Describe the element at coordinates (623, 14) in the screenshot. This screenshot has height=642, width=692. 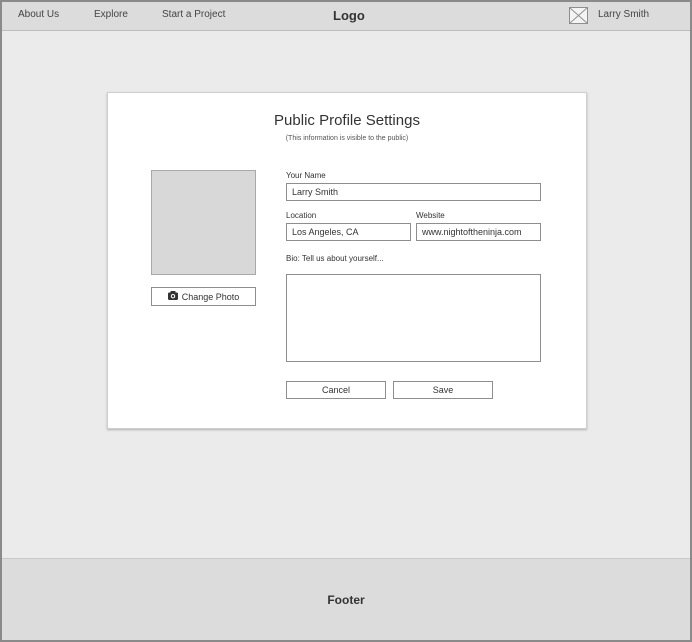
I see `user-name-link: Larry Smith` at that location.